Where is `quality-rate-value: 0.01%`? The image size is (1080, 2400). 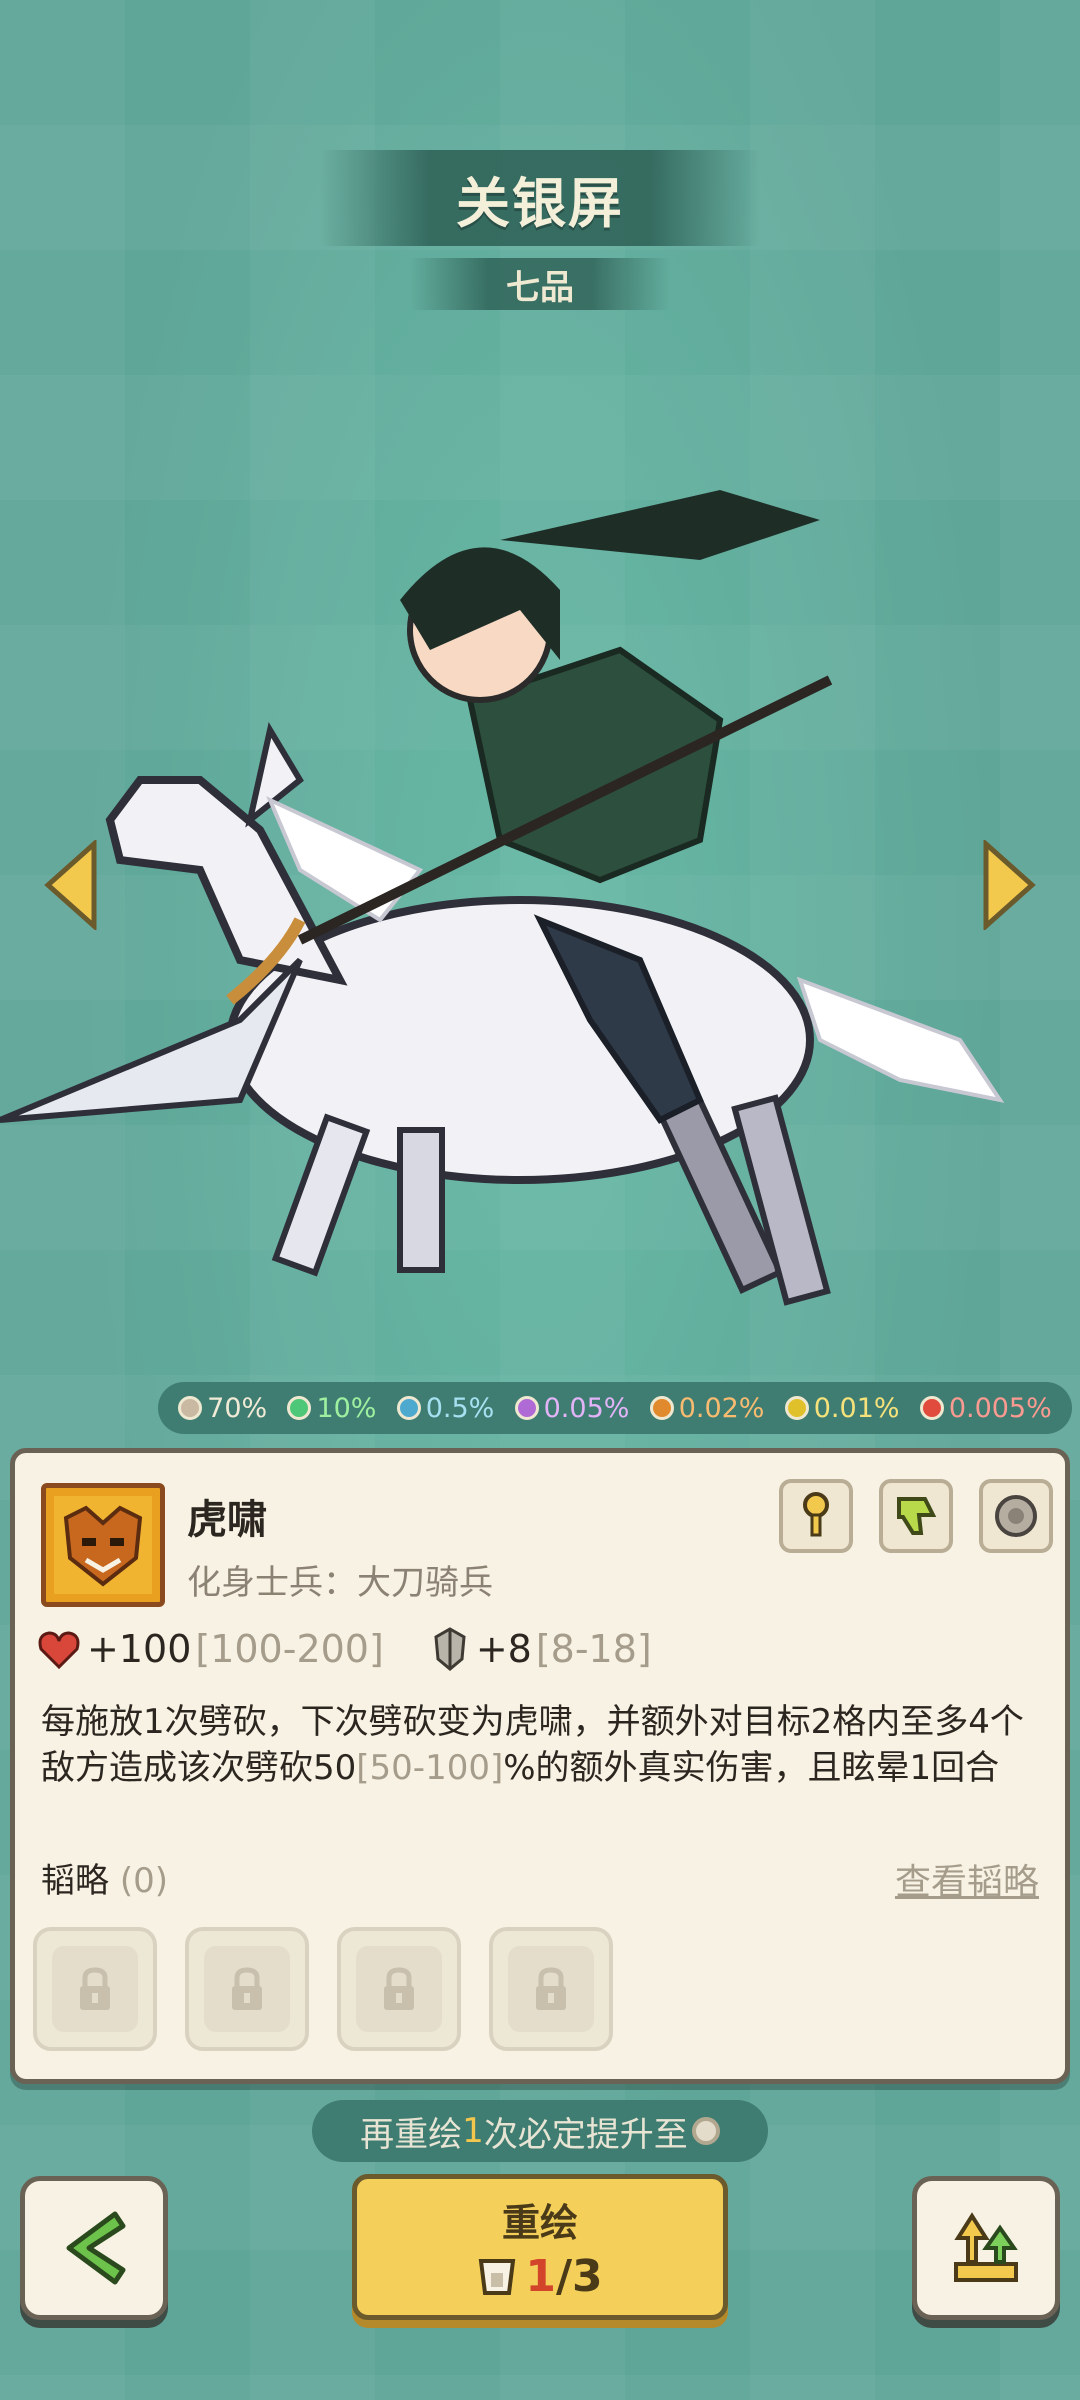 quality-rate-value: 0.01% is located at coordinates (856, 1408).